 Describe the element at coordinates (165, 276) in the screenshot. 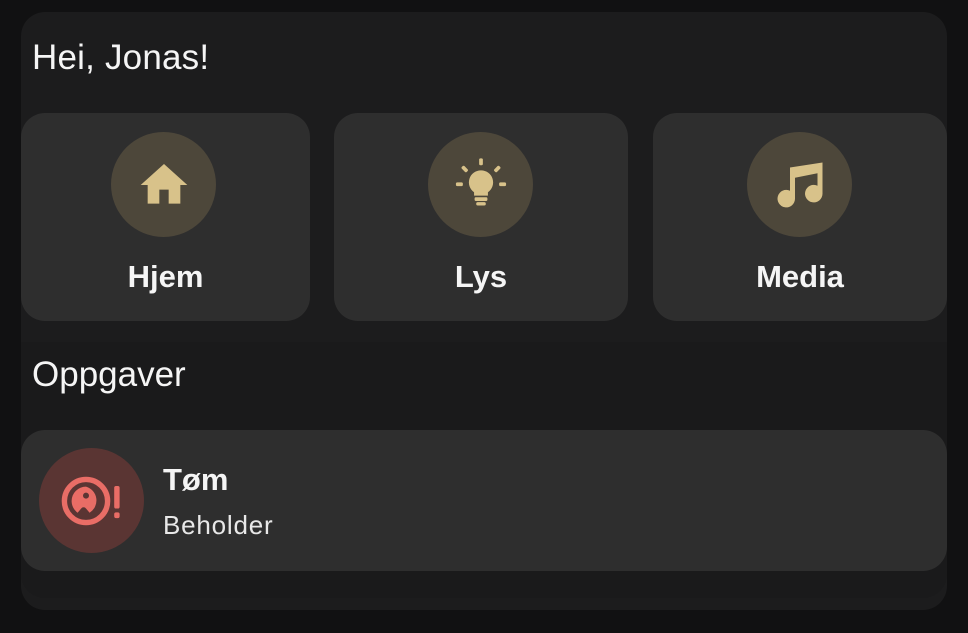

I see `tile-label: Hjem` at that location.